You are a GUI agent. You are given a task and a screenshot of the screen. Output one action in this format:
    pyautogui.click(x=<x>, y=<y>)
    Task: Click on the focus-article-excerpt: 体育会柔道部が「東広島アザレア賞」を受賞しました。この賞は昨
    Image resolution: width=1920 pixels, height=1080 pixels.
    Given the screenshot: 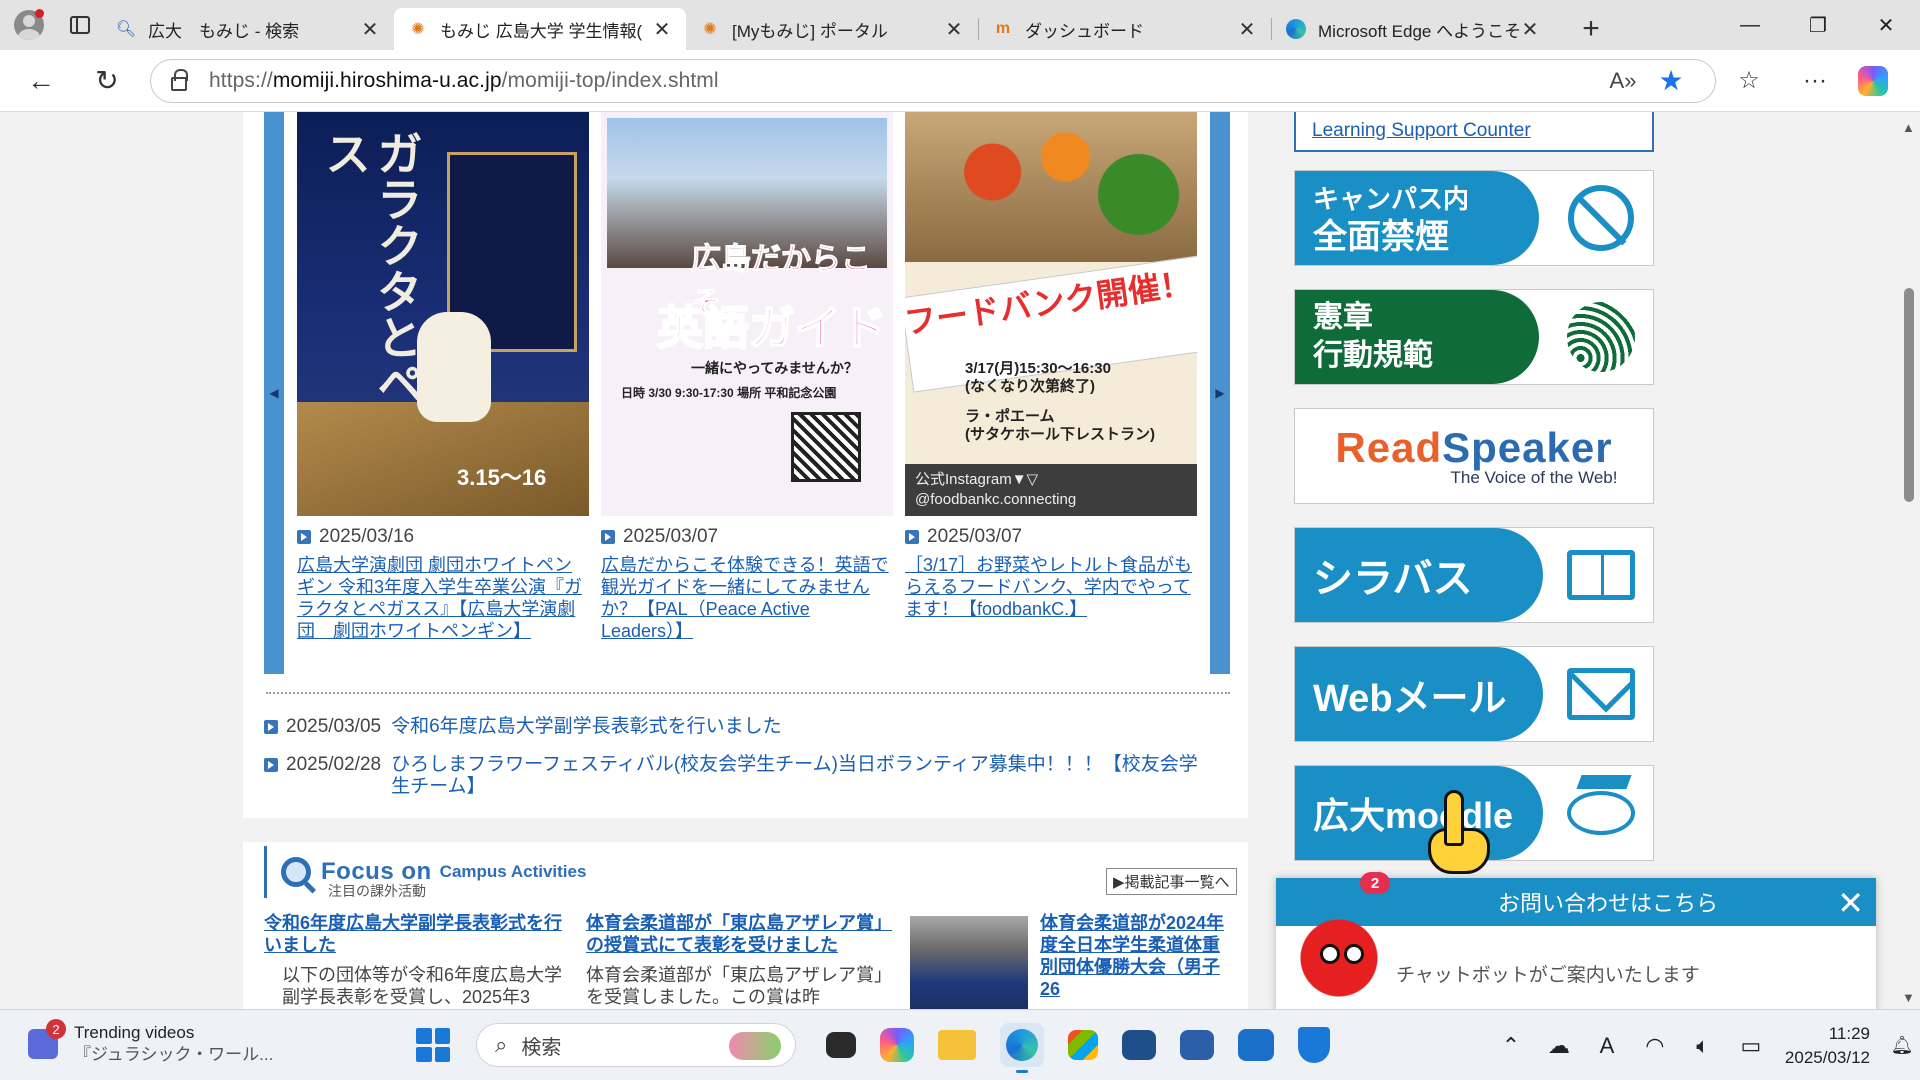 What is the action you would take?
    pyautogui.click(x=739, y=986)
    